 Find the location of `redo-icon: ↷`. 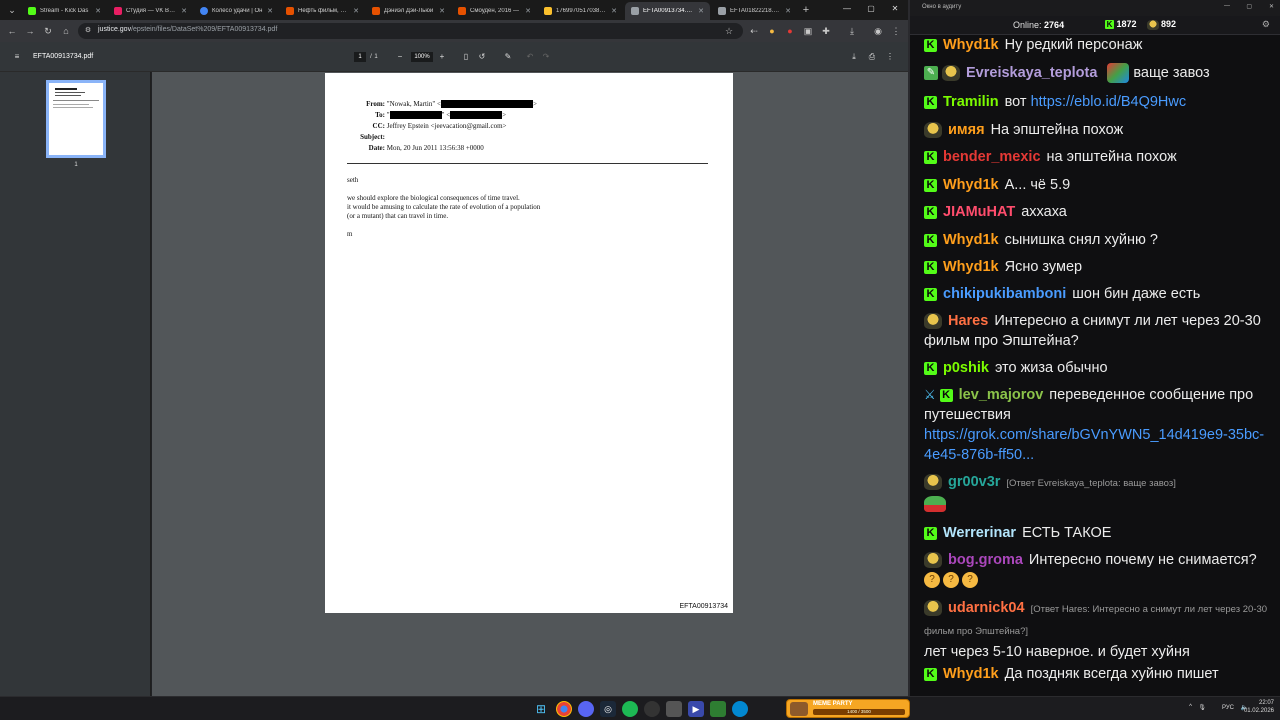

redo-icon: ↷ is located at coordinates (546, 57).